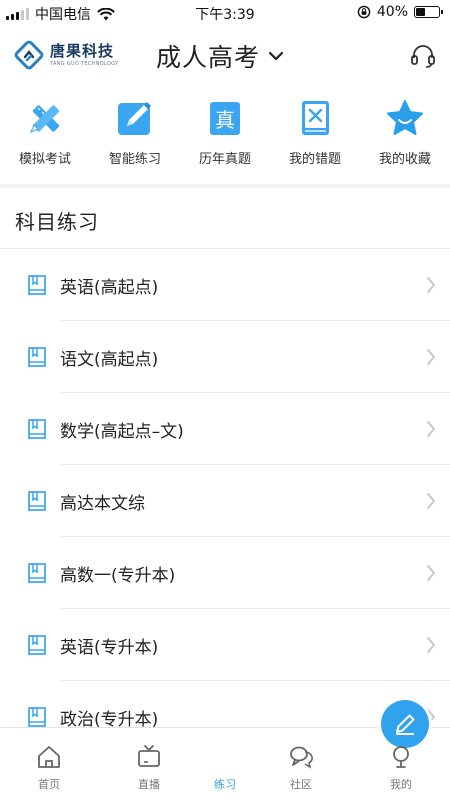 The image size is (450, 800). Describe the element at coordinates (225, 186) in the screenshot. I see `section-separator` at that location.